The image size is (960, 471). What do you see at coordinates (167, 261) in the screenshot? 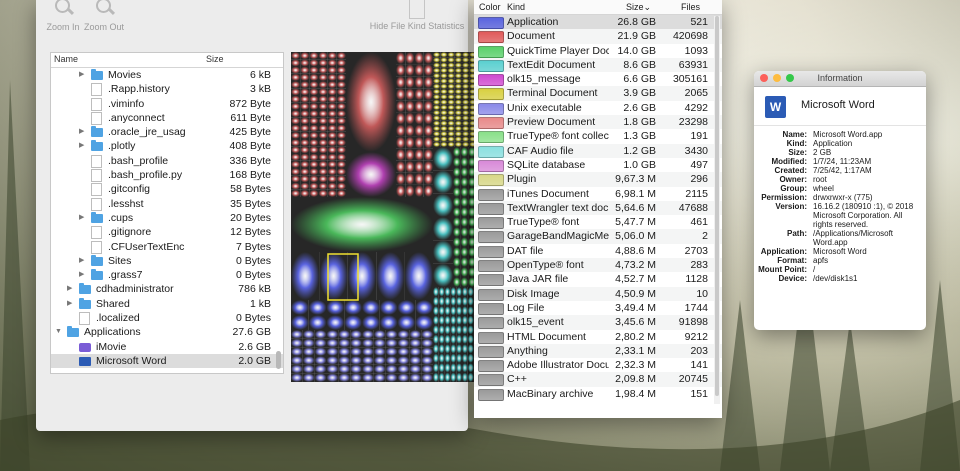
I see `tree-row: ▶ Sites 0 Bytes` at bounding box center [167, 261].